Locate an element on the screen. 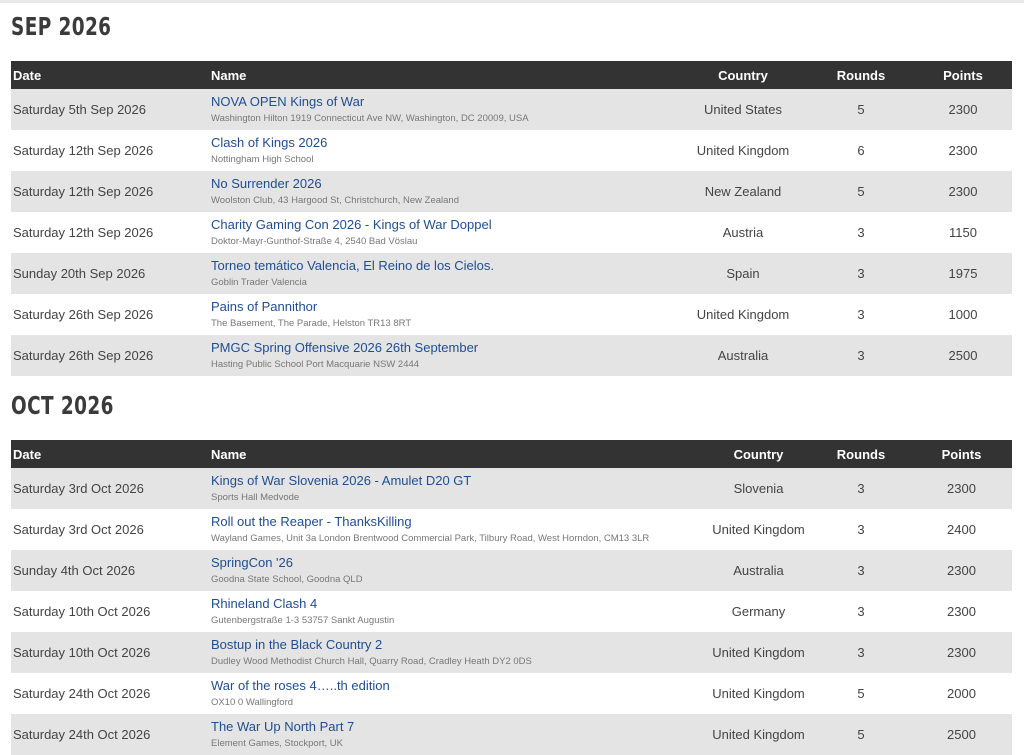 This screenshot has width=1024, height=755. table-header-row: Date Name Country Rounds Points is located at coordinates (511, 454).